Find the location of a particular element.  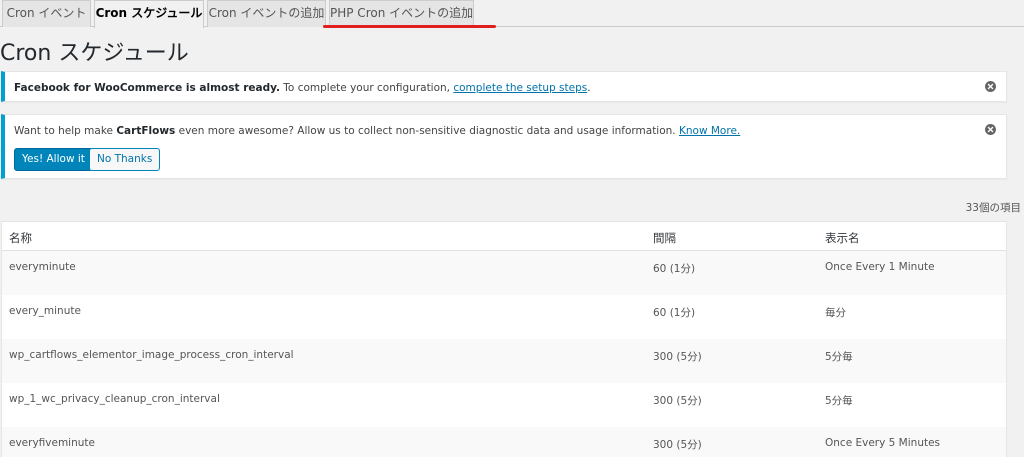

allow-button: Yes! Allow it is located at coordinates (53, 159).